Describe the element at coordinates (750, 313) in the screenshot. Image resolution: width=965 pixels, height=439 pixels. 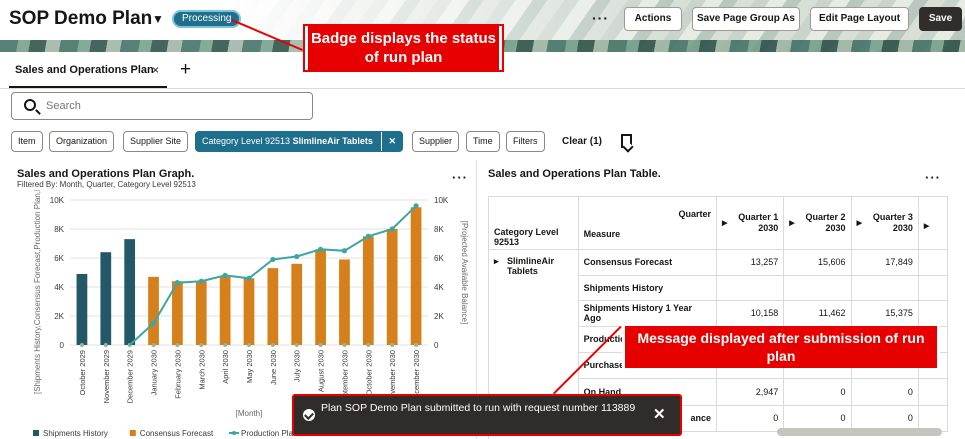
I see `table-cell: 10,158` at that location.